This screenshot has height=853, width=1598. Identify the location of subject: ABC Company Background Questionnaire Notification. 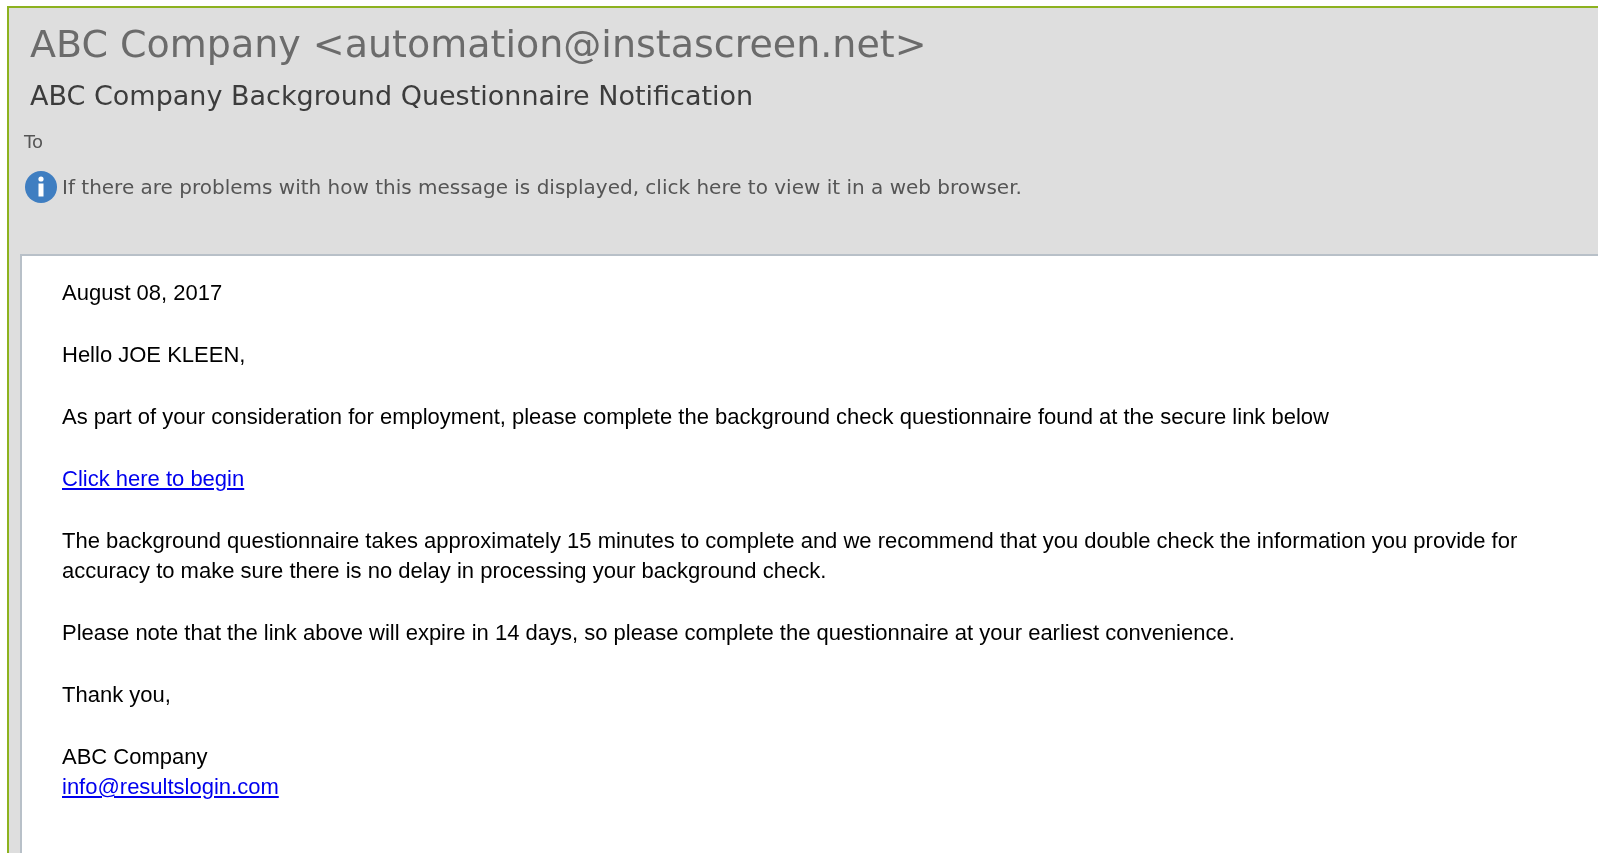
(392, 96).